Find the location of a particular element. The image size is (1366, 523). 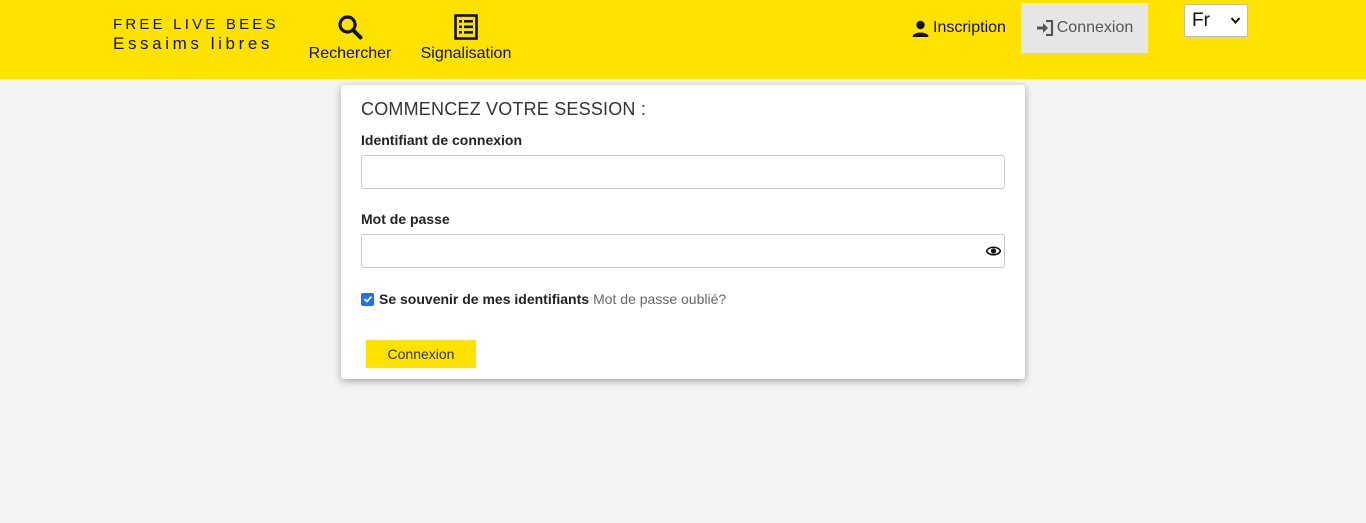

register-label: Inscription is located at coordinates (969, 27).